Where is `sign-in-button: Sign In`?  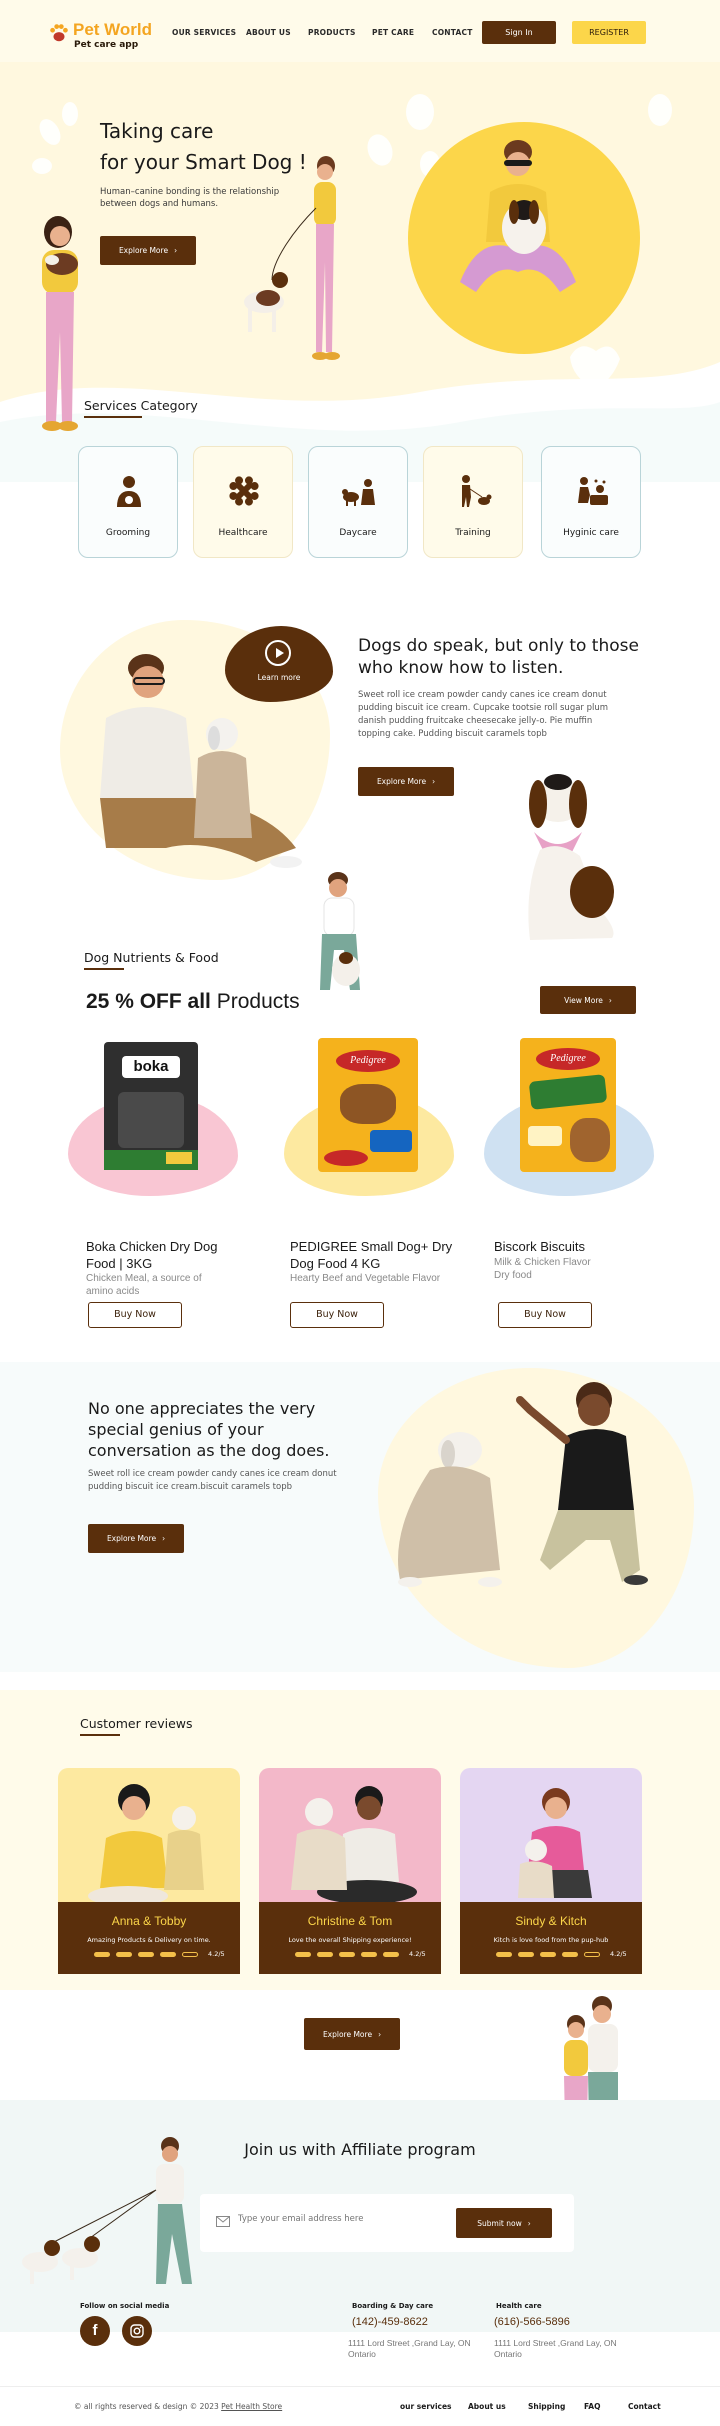 sign-in-button: Sign In is located at coordinates (519, 32).